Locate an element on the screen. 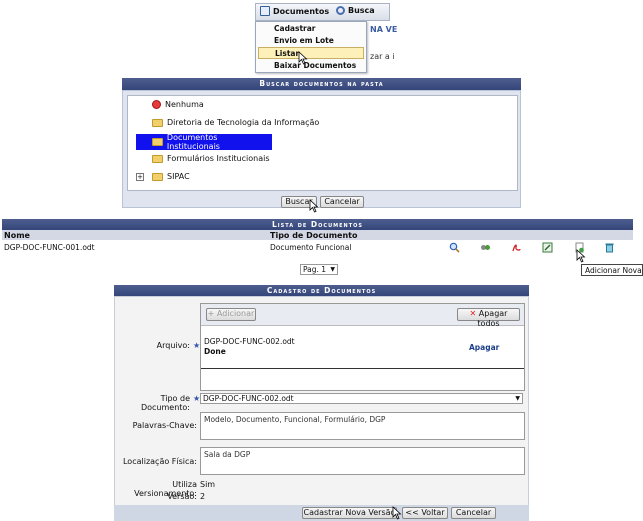 The height and width of the screenshot is (521, 643). upload-divider is located at coordinates (362, 368).